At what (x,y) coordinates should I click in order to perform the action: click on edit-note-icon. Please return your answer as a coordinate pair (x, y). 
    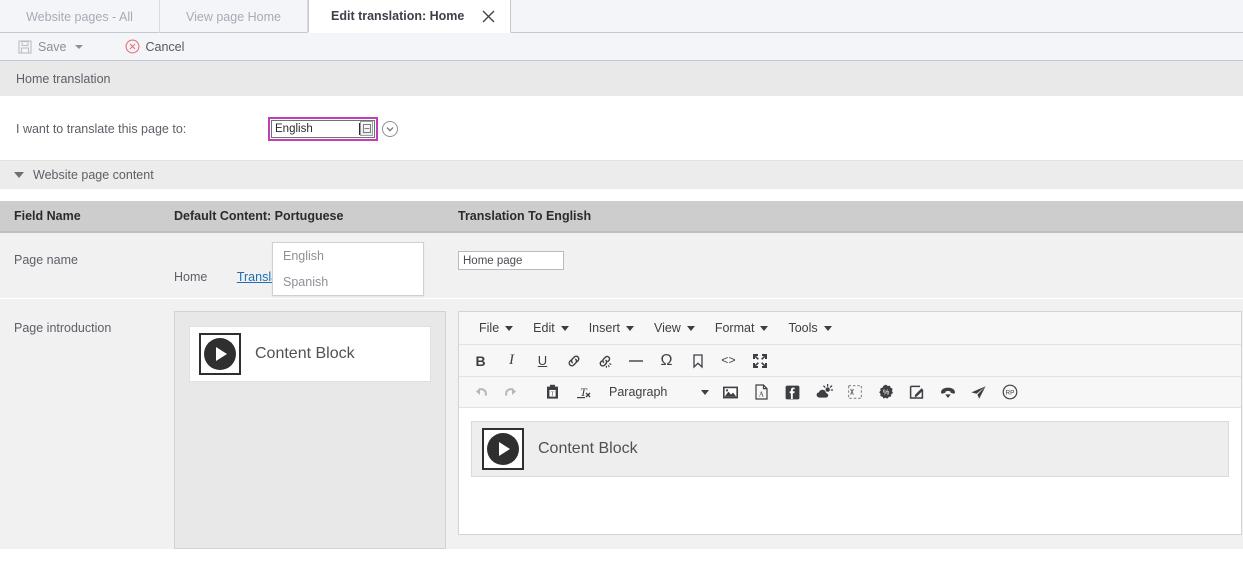
    Looking at the image, I should click on (916, 392).